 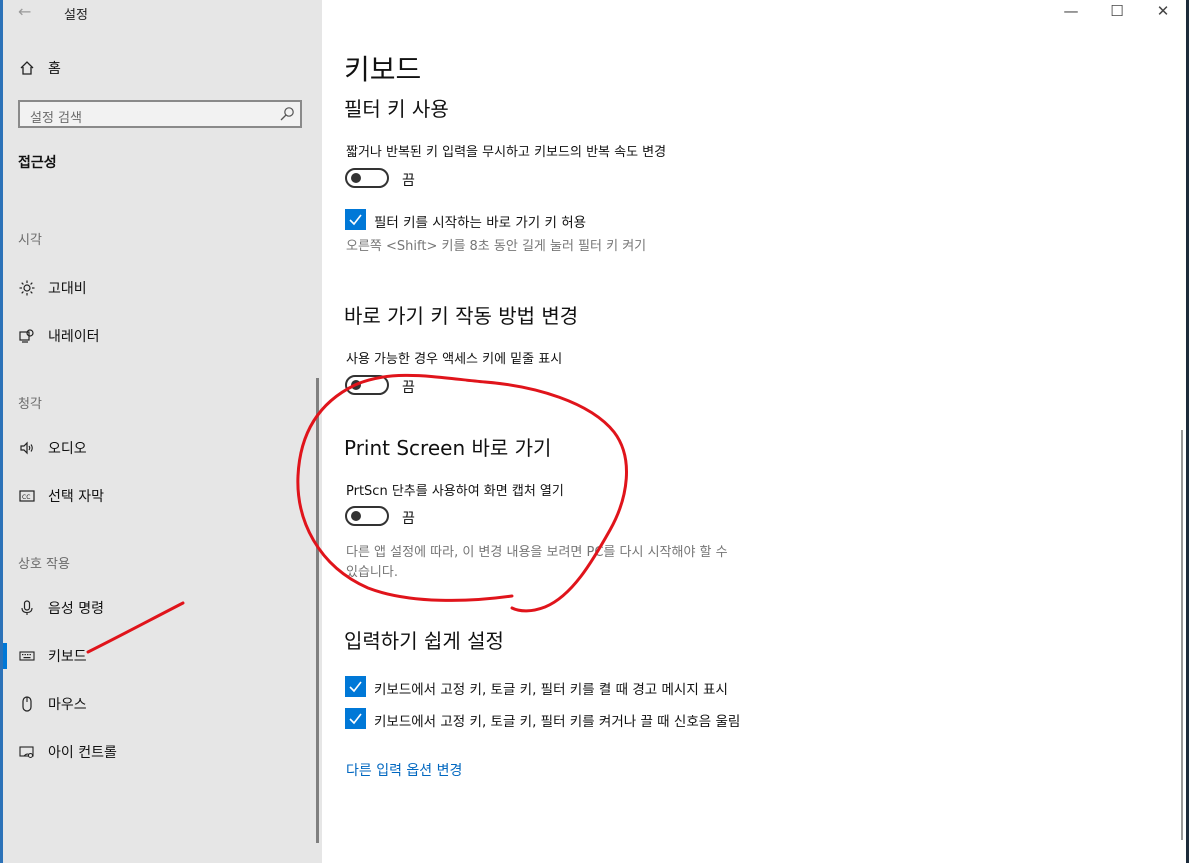 I want to click on category-hearing: 청각, so click(x=30, y=404).